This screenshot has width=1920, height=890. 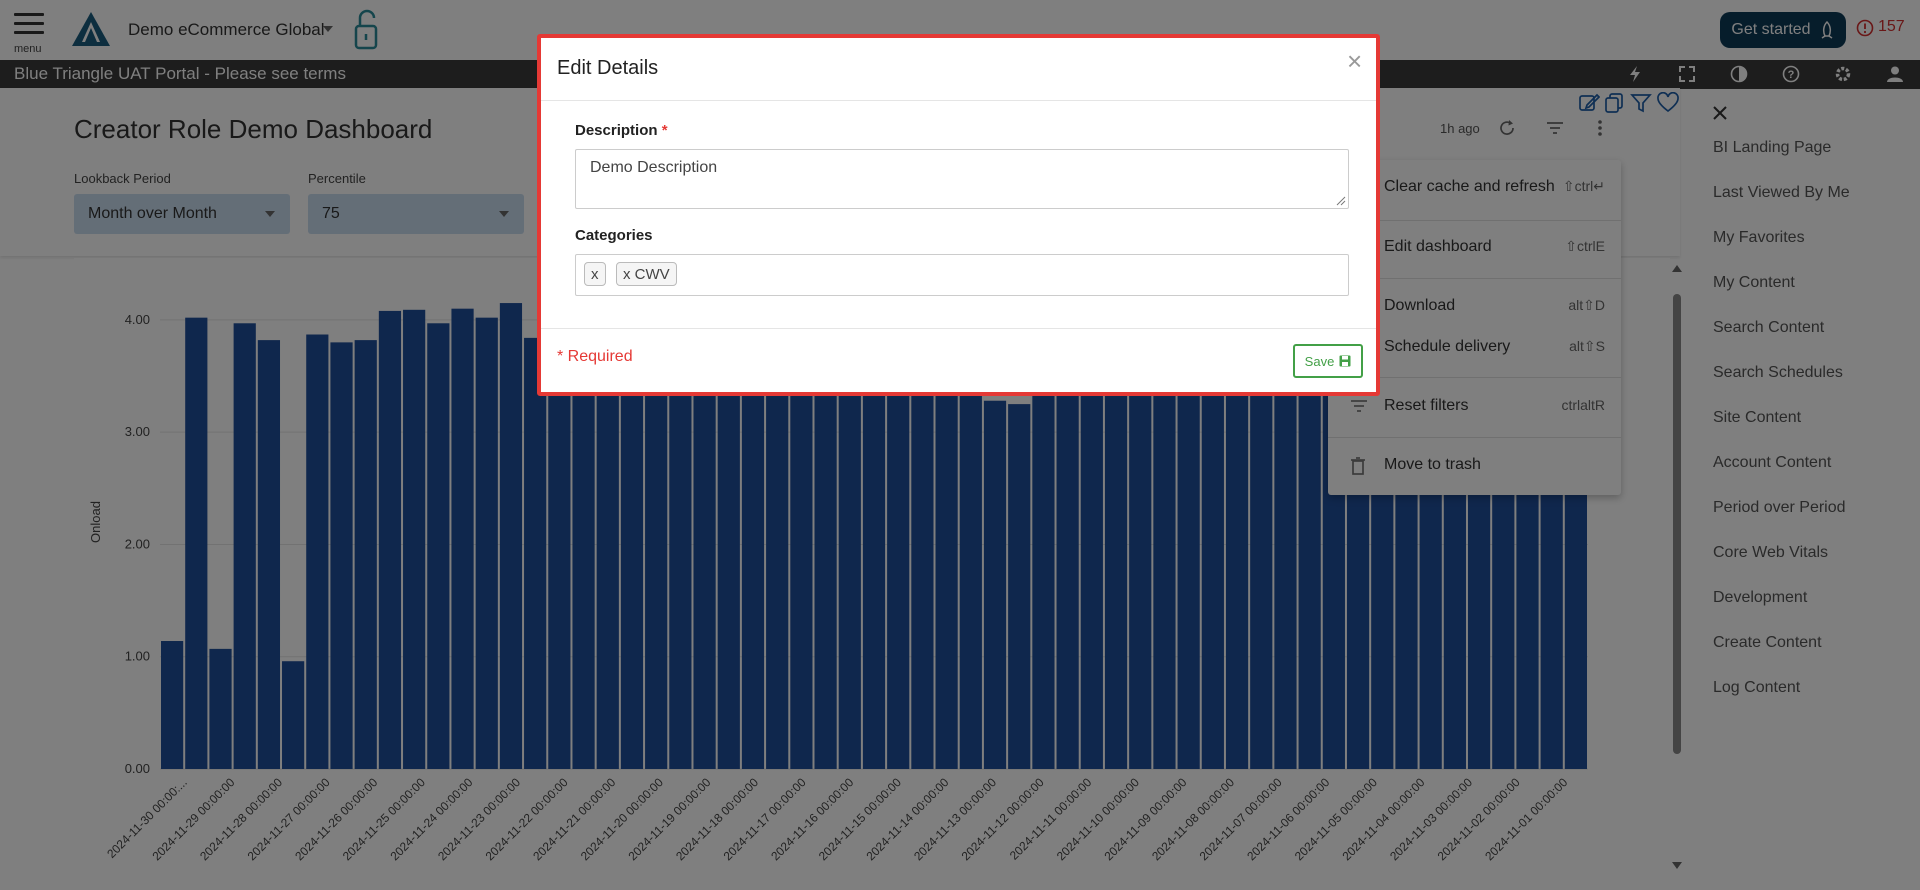 What do you see at coordinates (654, 167) in the screenshot?
I see `description-value: Demo Description` at bounding box center [654, 167].